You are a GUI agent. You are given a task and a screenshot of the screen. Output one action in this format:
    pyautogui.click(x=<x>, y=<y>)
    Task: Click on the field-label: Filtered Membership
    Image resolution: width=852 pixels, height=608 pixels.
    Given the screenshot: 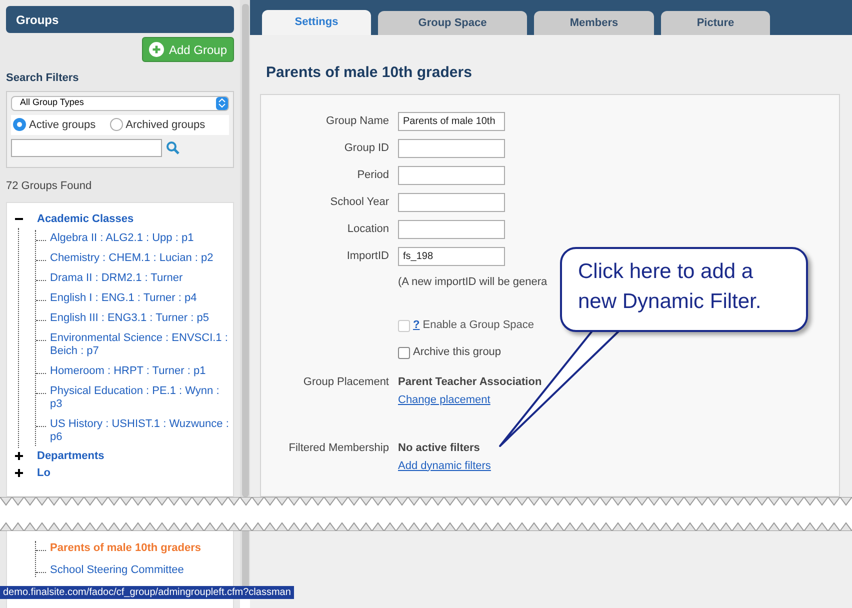 What is the action you would take?
    pyautogui.click(x=338, y=448)
    